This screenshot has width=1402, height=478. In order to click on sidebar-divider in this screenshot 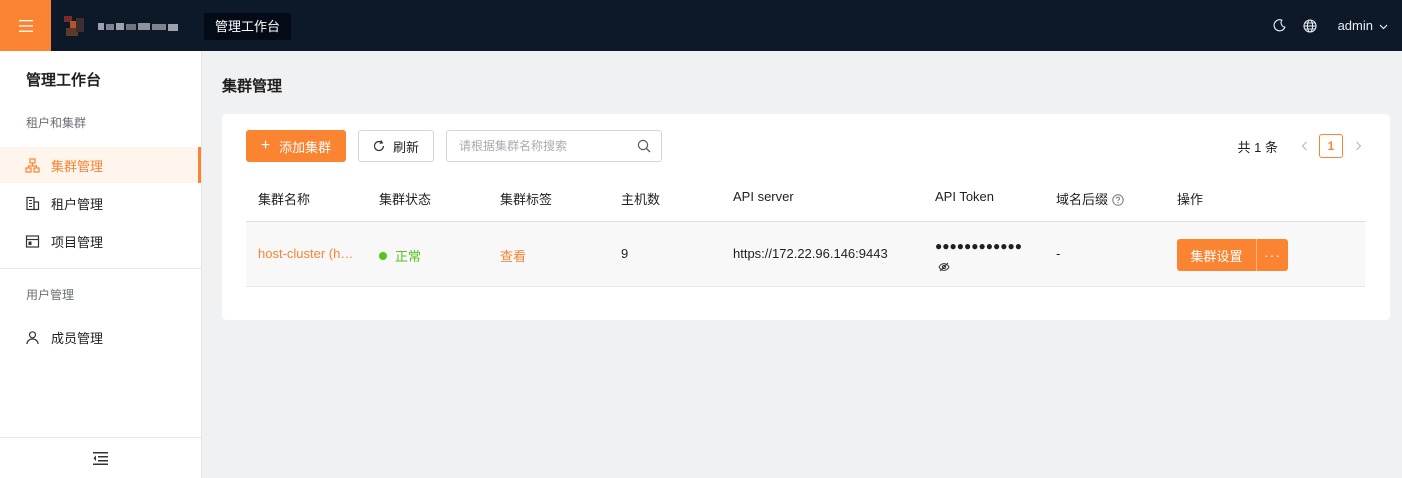, I will do `click(100, 268)`.